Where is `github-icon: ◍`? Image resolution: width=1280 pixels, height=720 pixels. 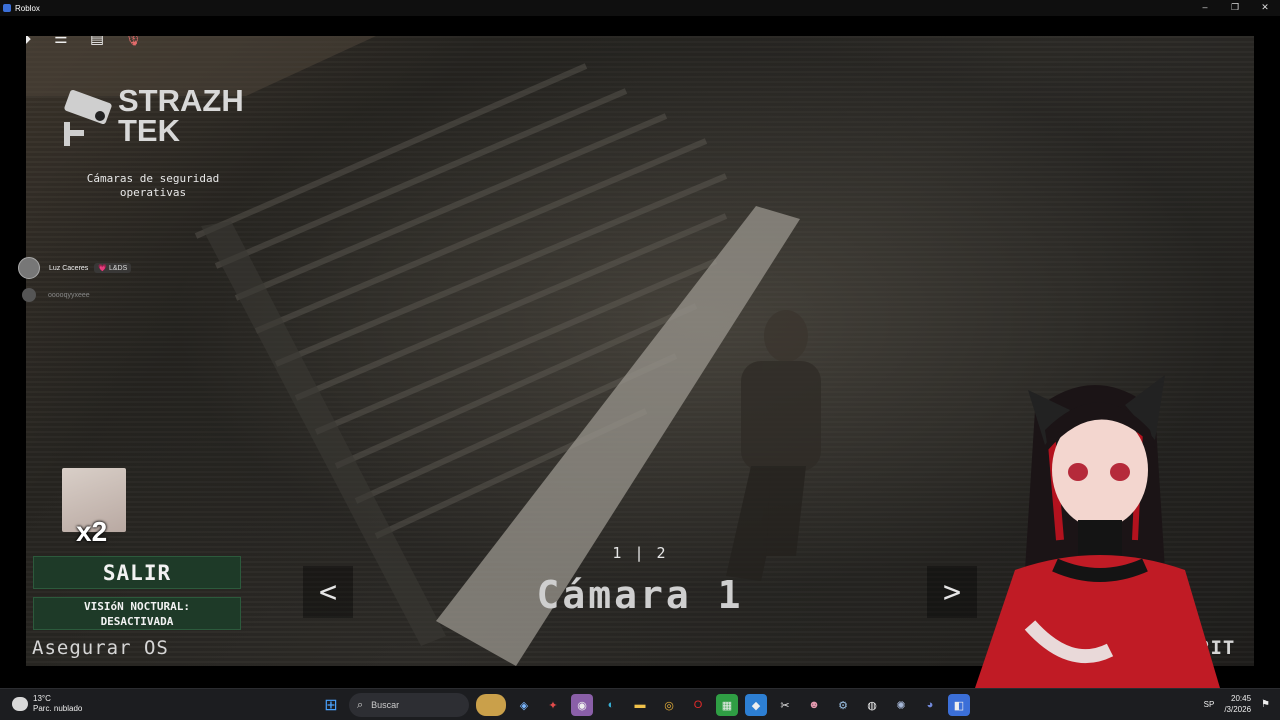 github-icon: ◍ is located at coordinates (872, 705).